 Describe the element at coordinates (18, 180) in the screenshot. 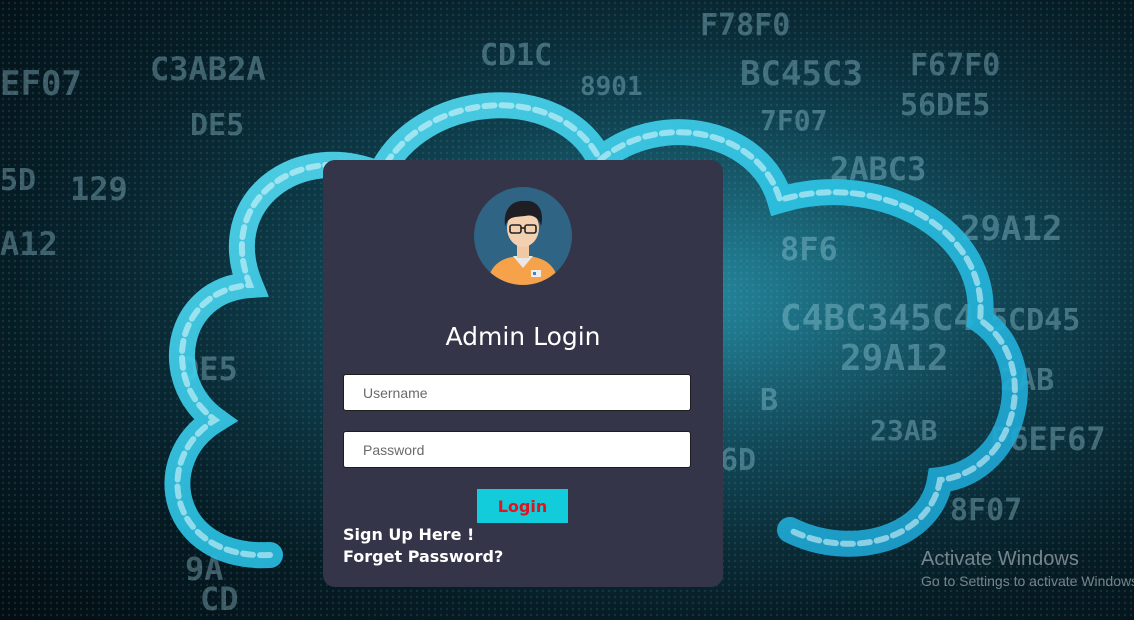

I see `svg-text: 5D` at that location.